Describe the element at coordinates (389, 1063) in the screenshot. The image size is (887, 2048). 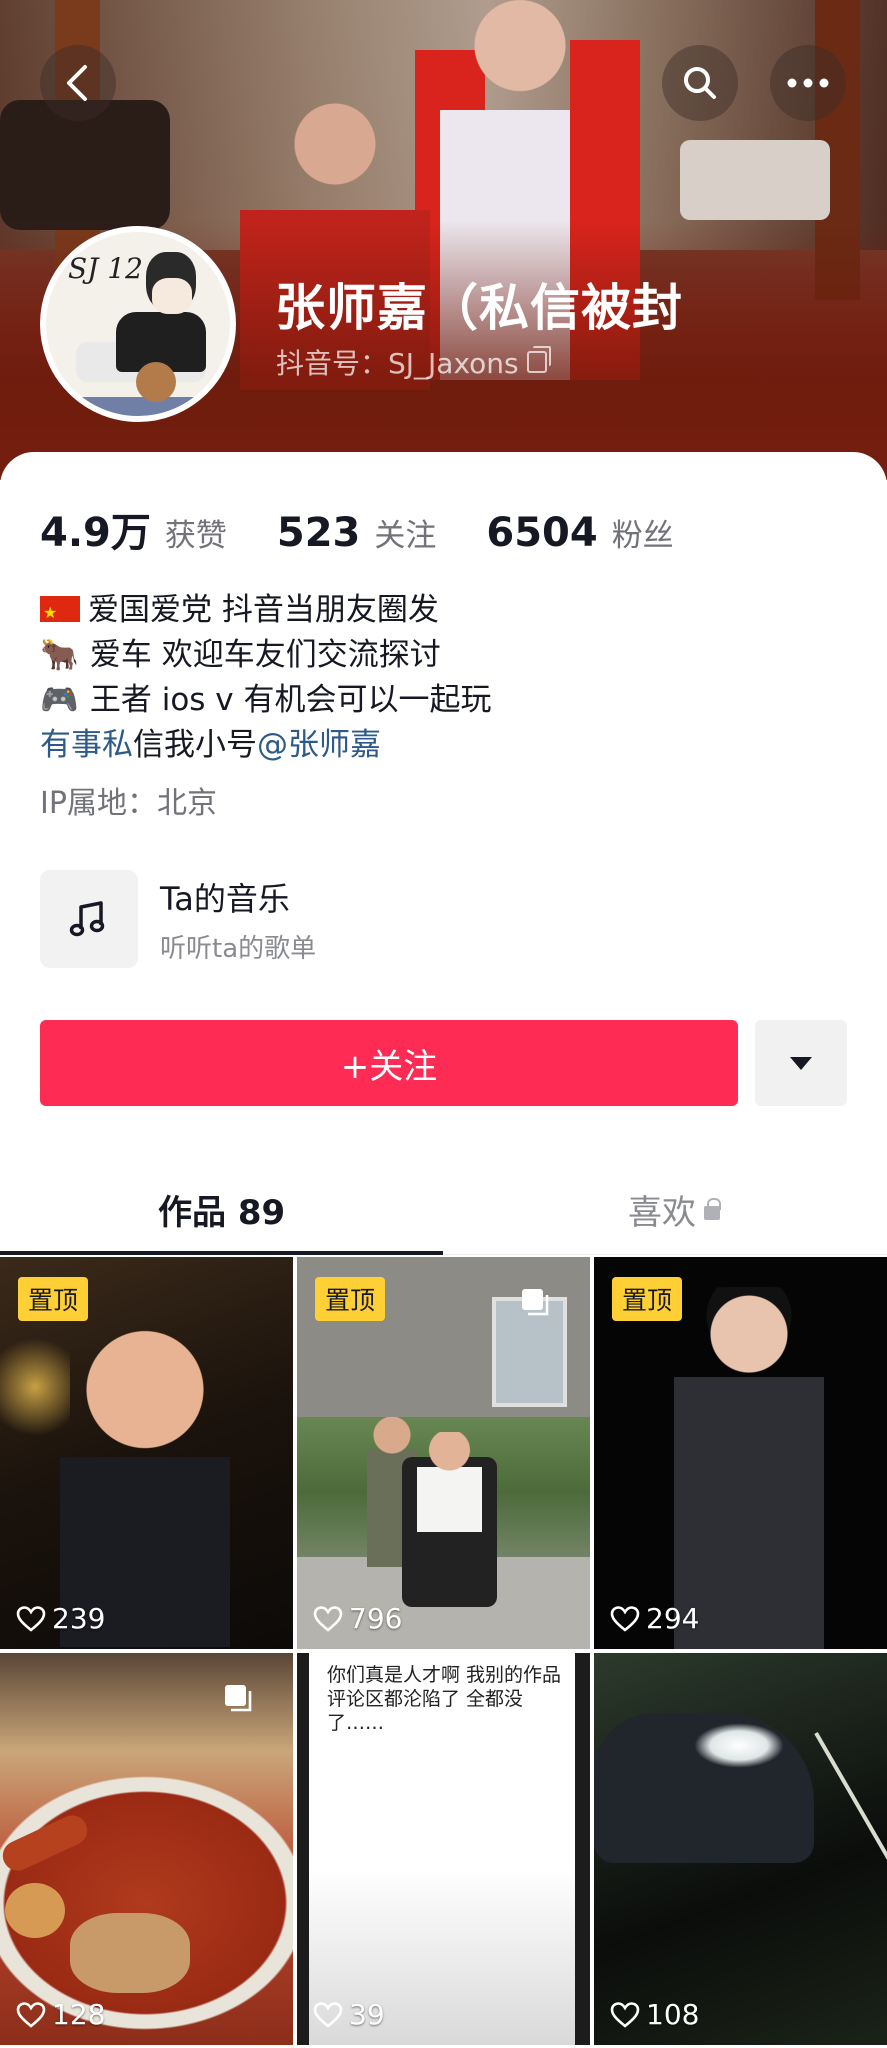
I see `follow-button: +关注` at that location.